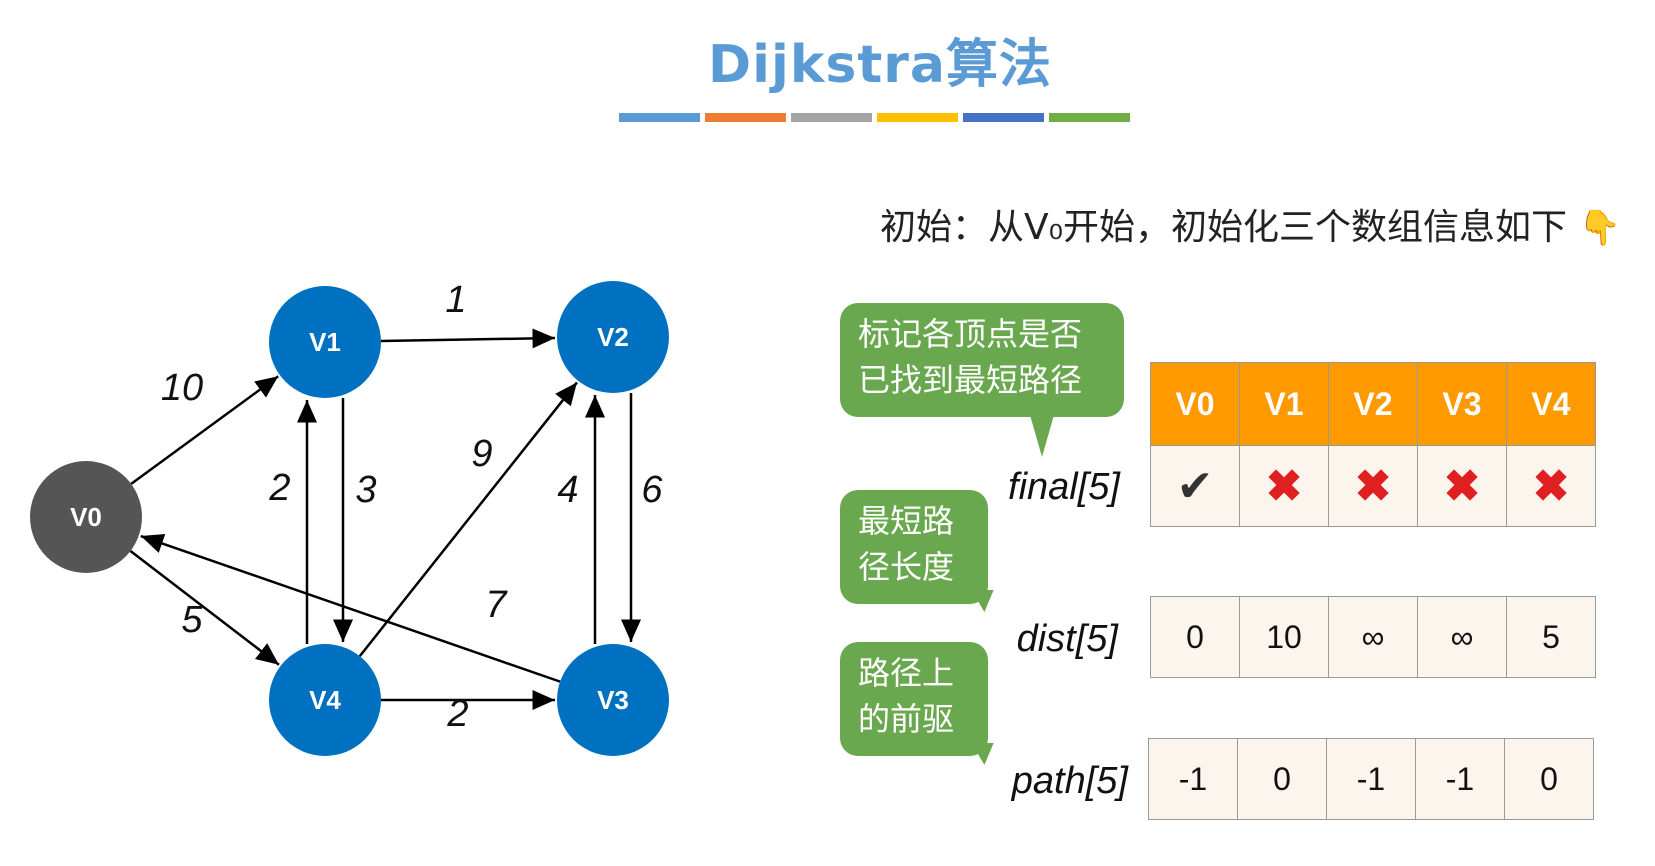 The height and width of the screenshot is (866, 1655). What do you see at coordinates (496, 605) in the screenshot?
I see `edge-weight-v3-v0: 7` at bounding box center [496, 605].